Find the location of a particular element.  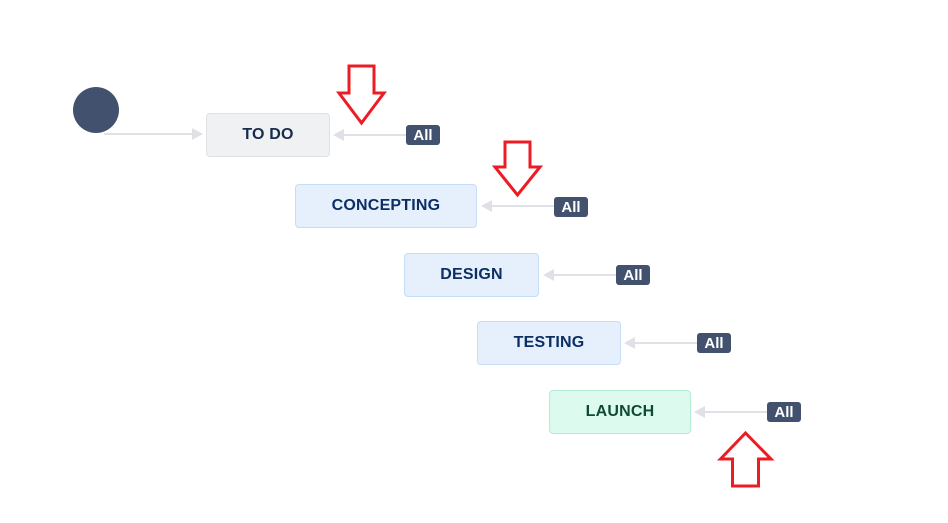

status-design: DESIGN is located at coordinates (471, 275).